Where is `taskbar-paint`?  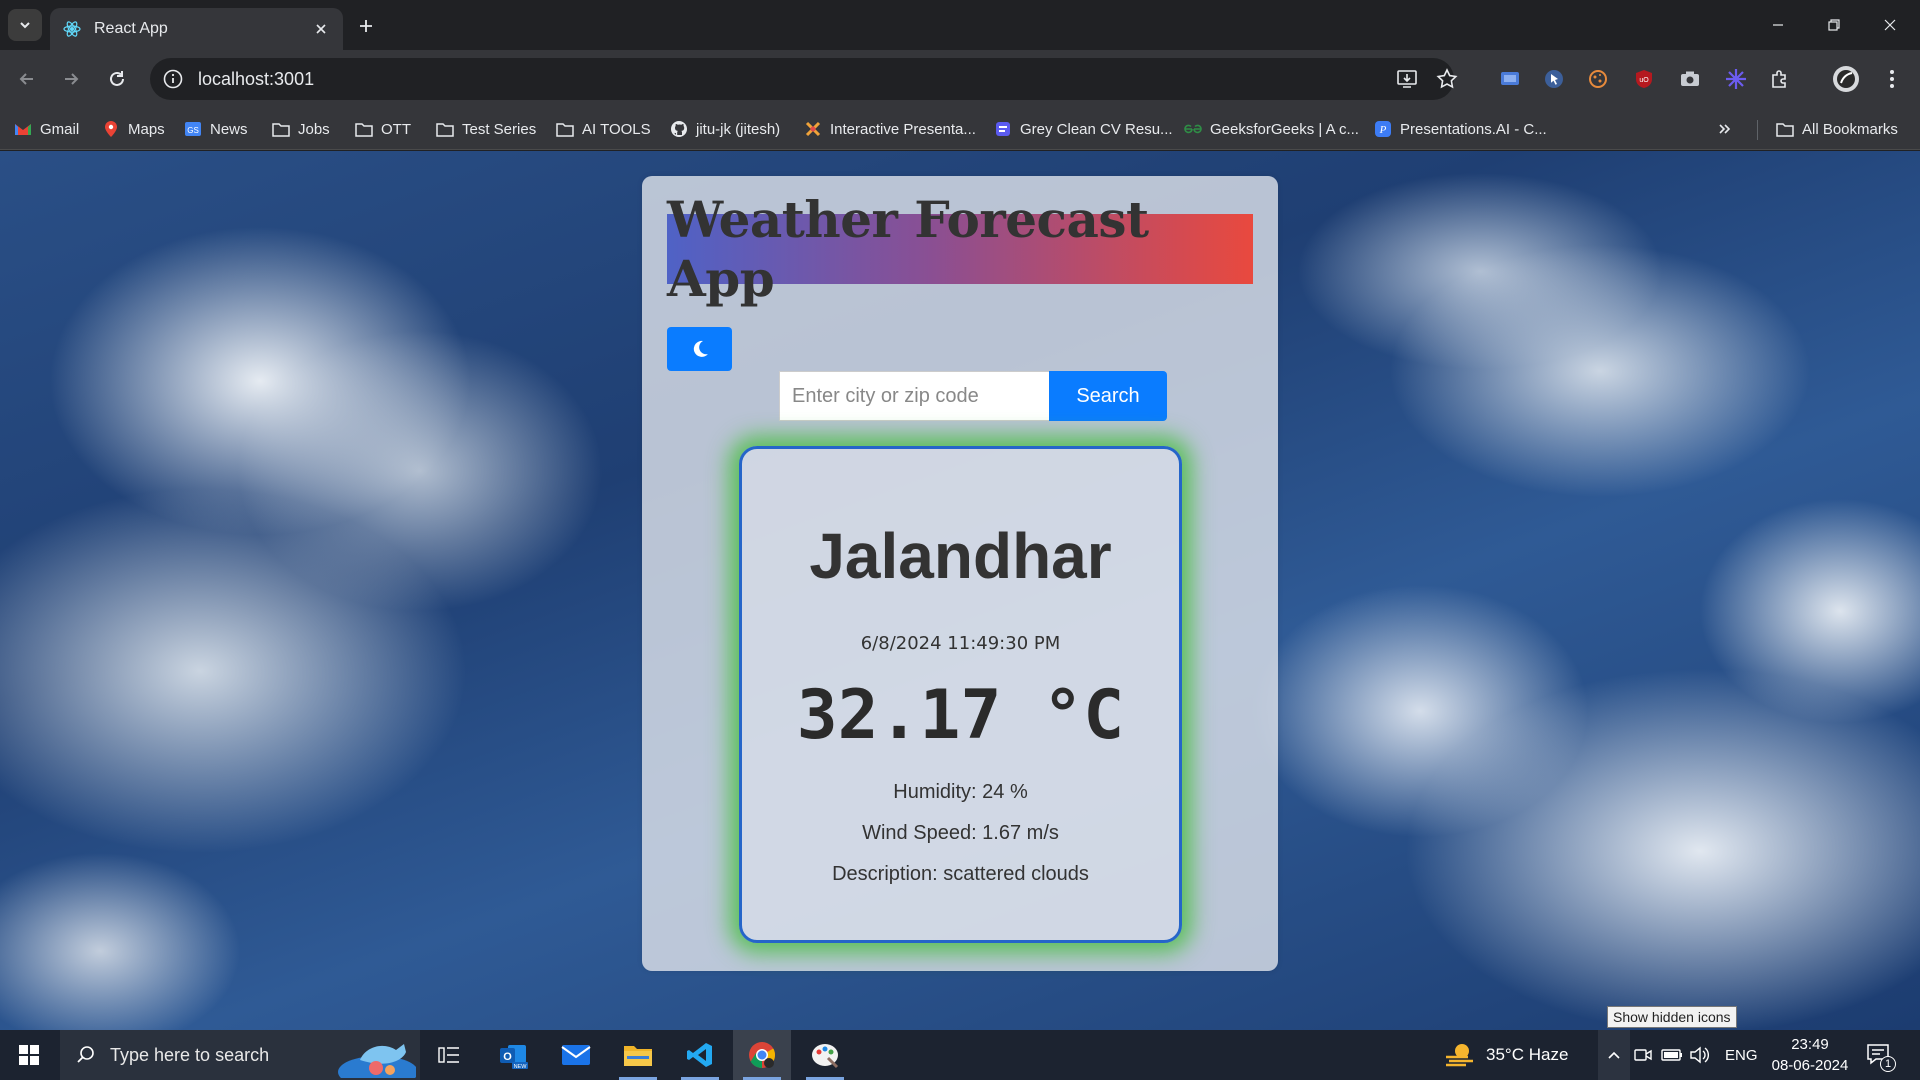 taskbar-paint is located at coordinates (825, 1055).